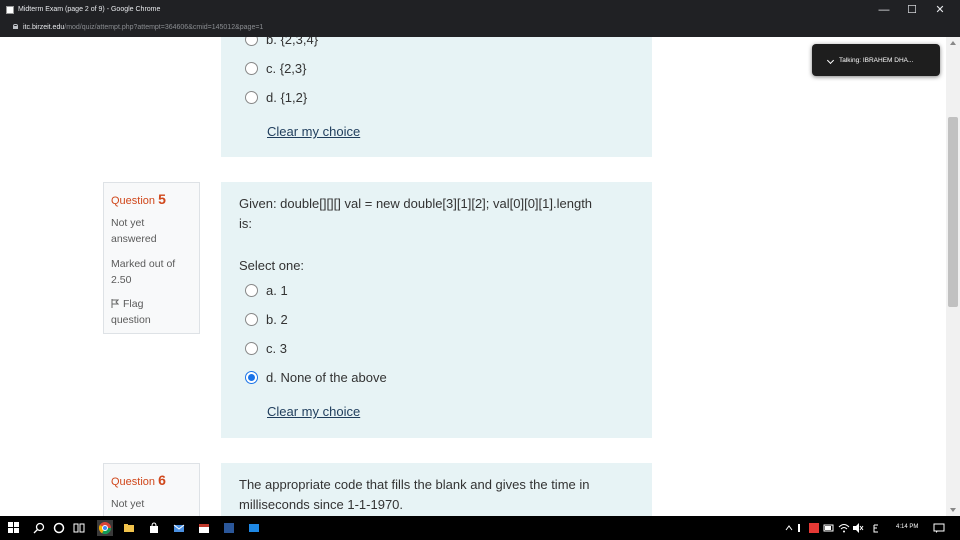 The height and width of the screenshot is (540, 960). What do you see at coordinates (162, 199) in the screenshot?
I see `q5-number-value: 5` at bounding box center [162, 199].